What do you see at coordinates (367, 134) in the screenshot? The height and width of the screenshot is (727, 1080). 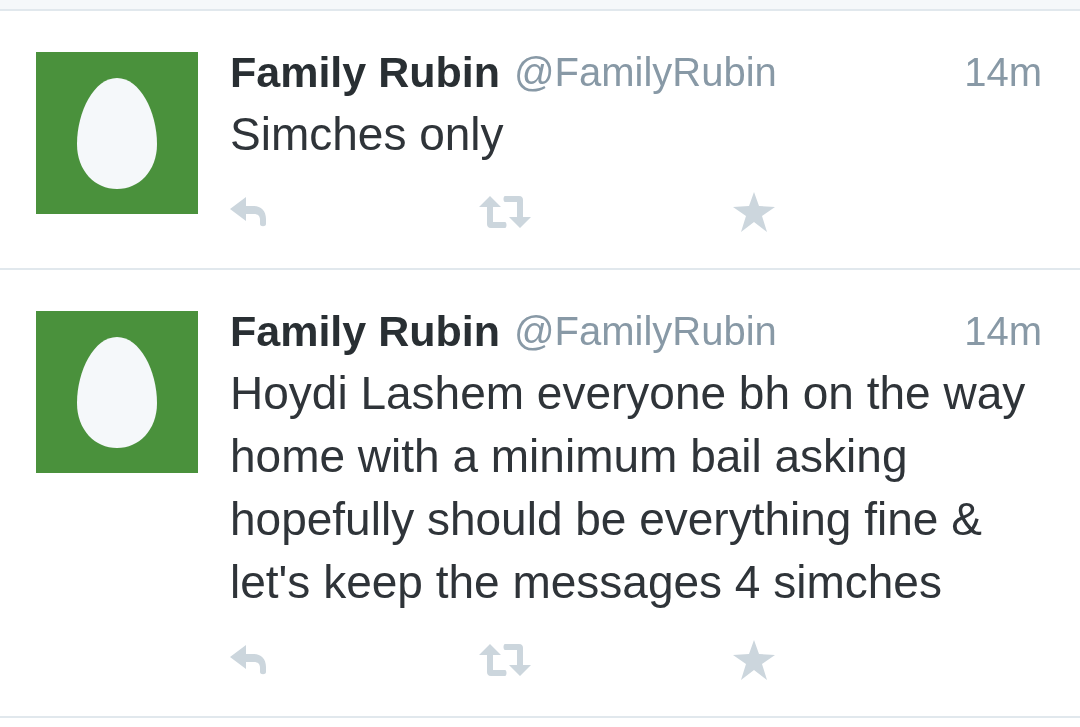 I see `tweet-text: Simches only` at bounding box center [367, 134].